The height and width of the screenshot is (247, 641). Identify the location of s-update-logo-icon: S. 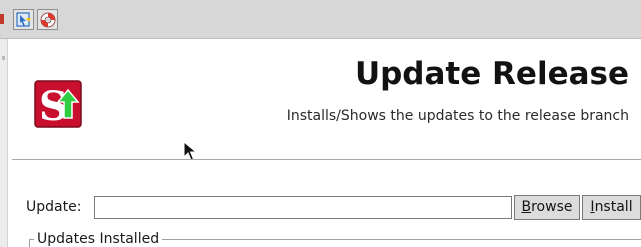
(58, 105).